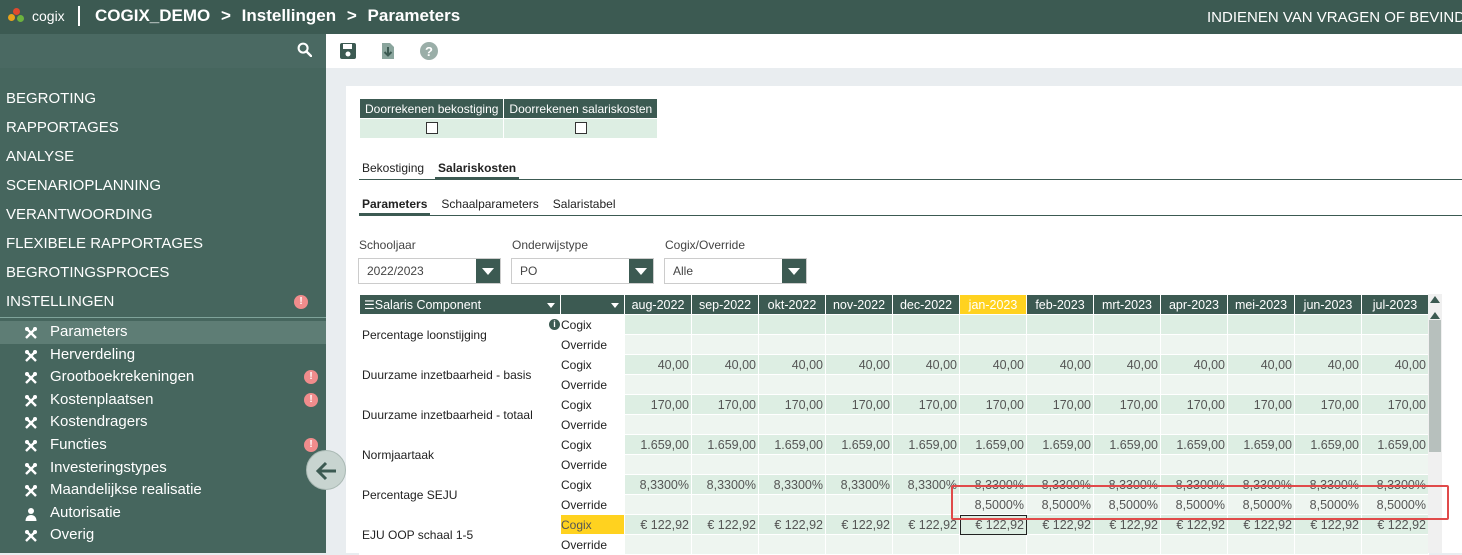  I want to click on tab-salariskosten: Salariskosten, so click(477, 169).